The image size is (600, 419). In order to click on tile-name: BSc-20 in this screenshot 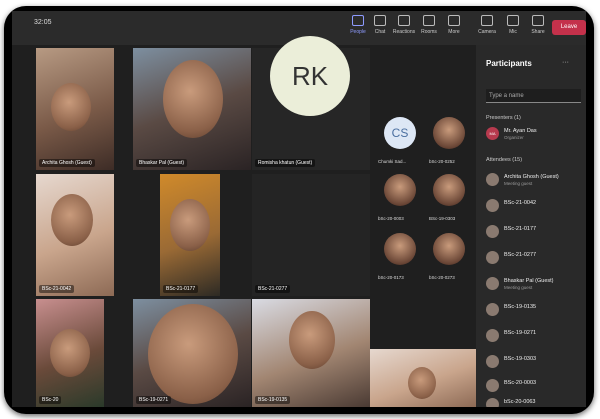, I will do `click(50, 400)`.